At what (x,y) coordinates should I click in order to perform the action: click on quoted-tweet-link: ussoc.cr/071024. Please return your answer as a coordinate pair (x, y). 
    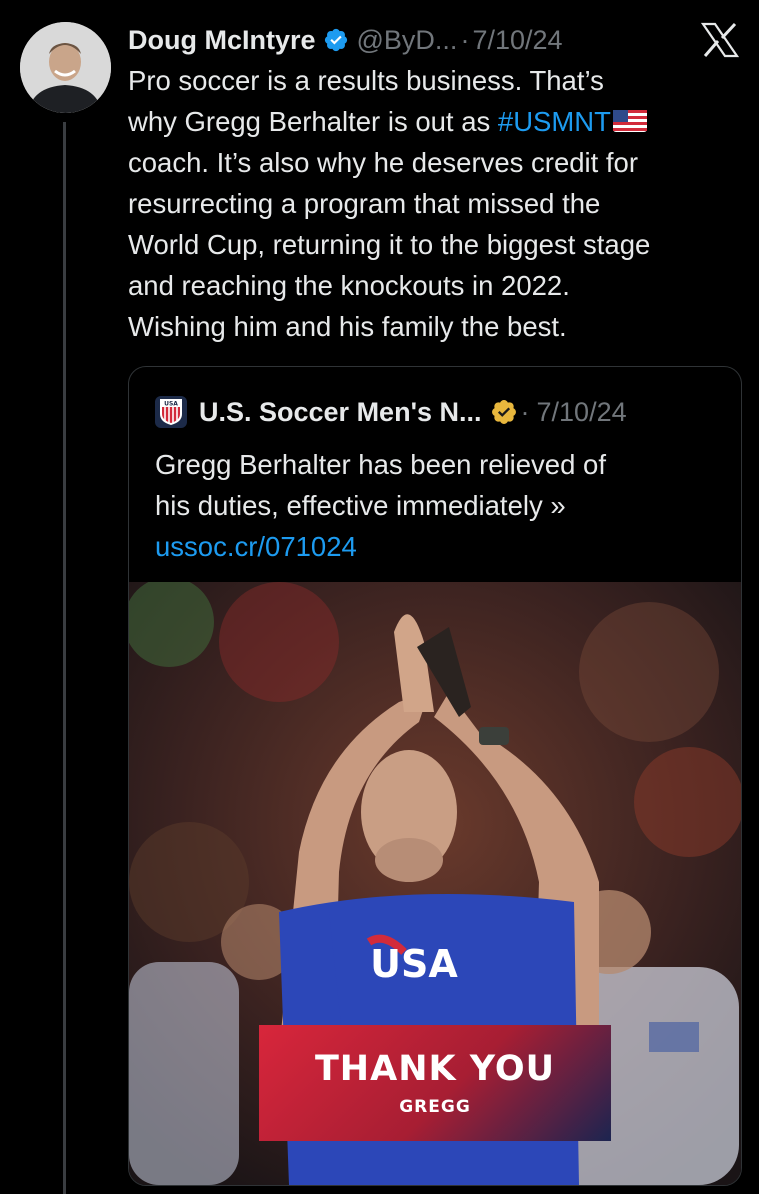
    Looking at the image, I should click on (440, 546).